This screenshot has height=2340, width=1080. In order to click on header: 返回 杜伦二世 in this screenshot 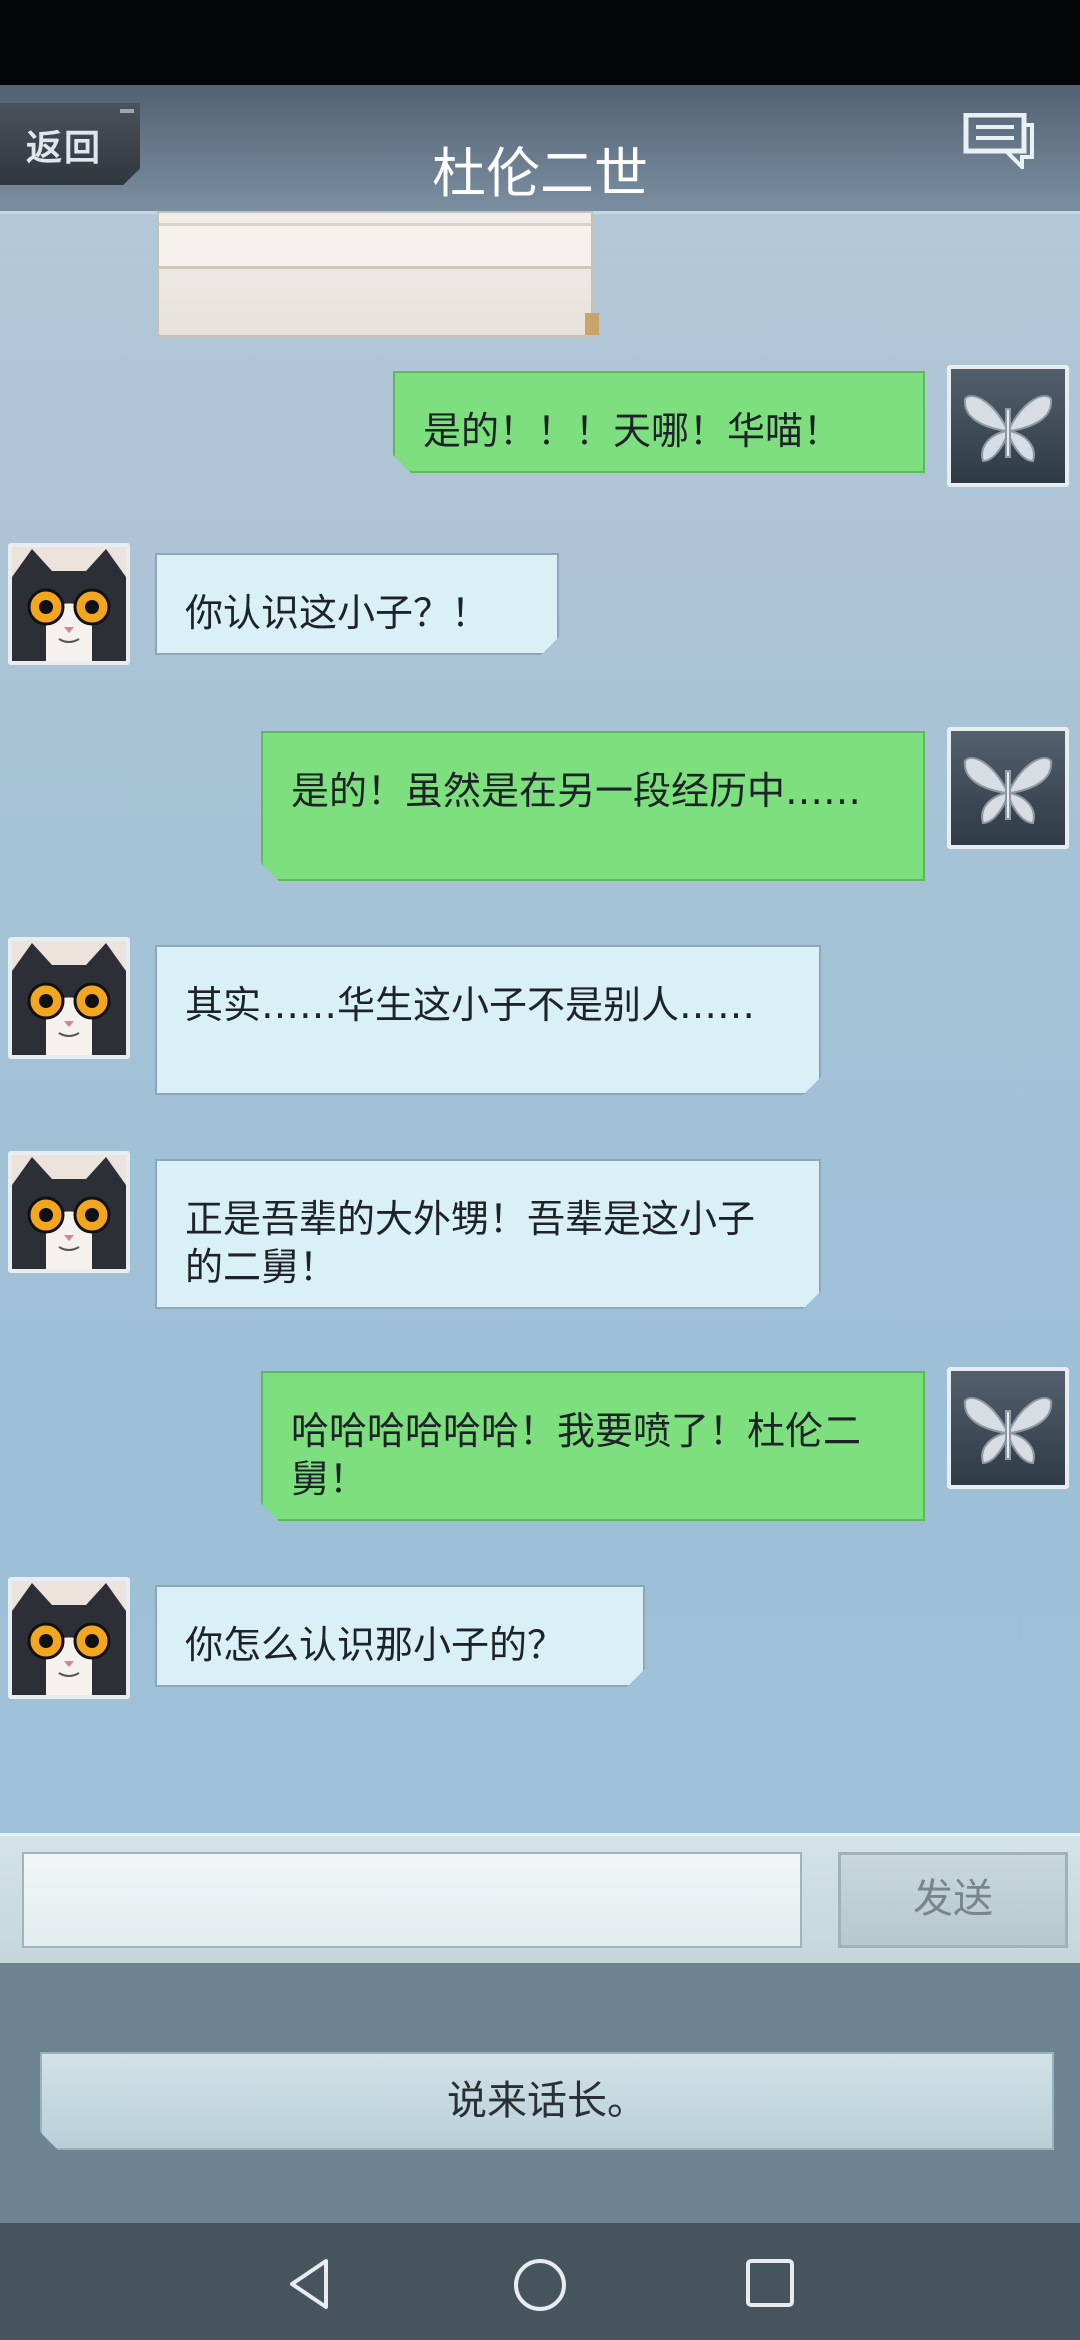, I will do `click(540, 149)`.